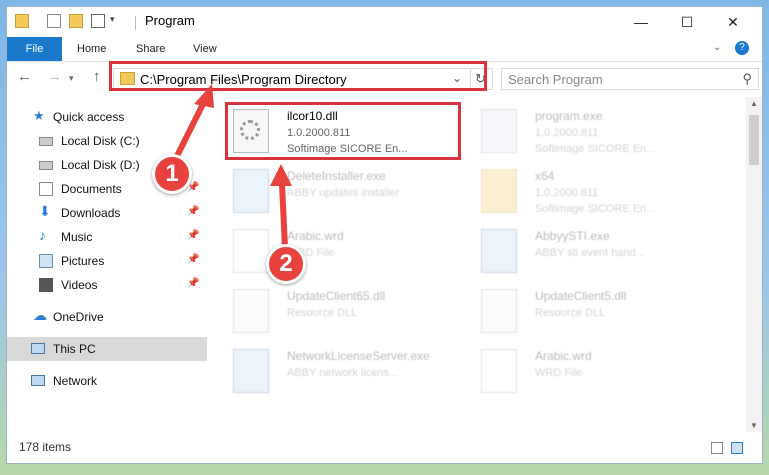  Describe the element at coordinates (286, 264) in the screenshot. I see `callout-2: 2` at that location.